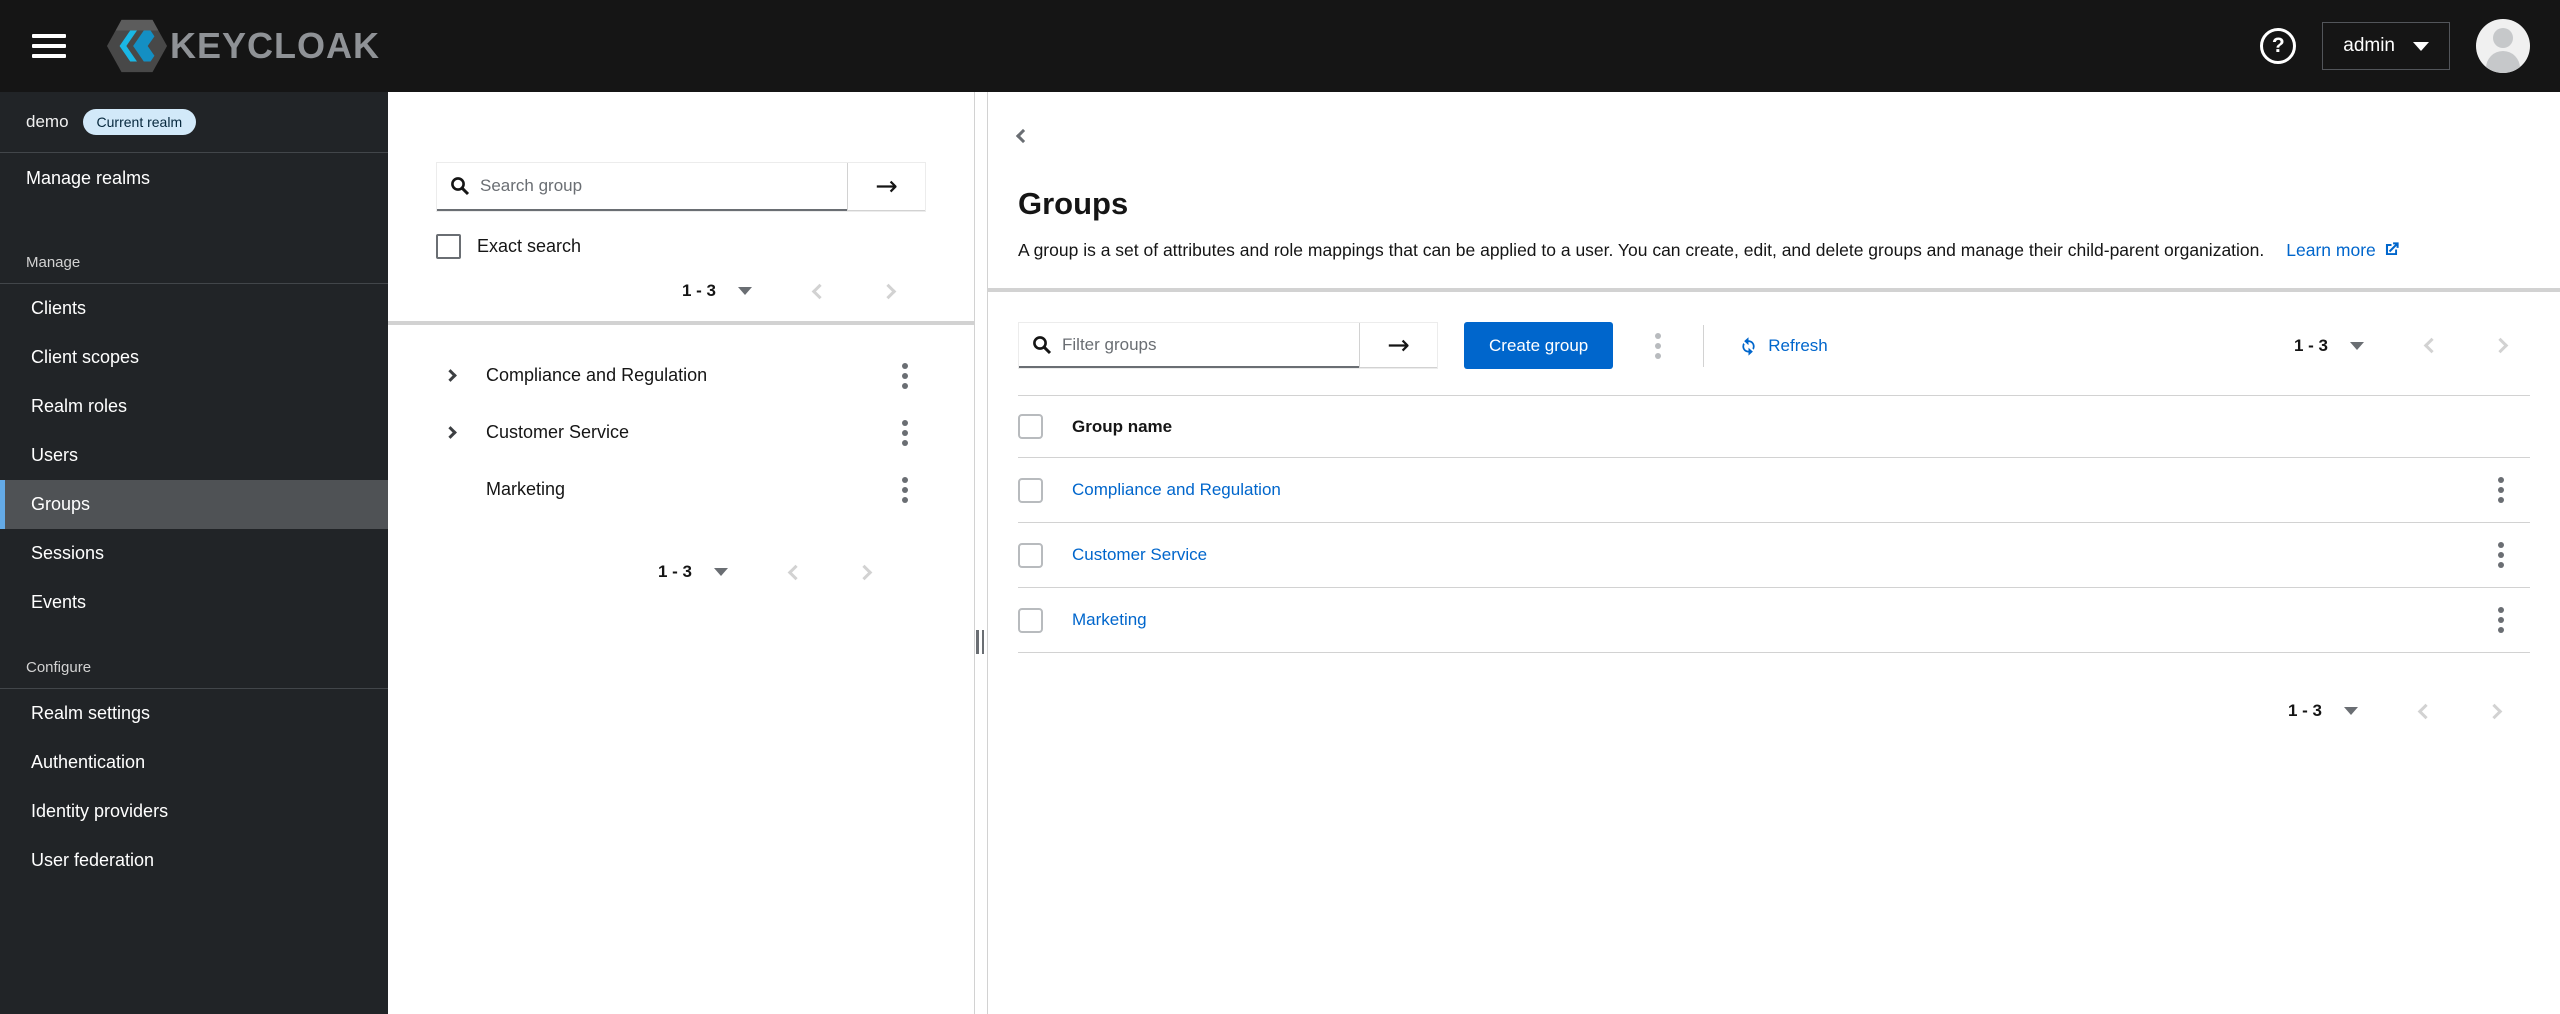 The width and height of the screenshot is (2560, 1014). What do you see at coordinates (1280, 46) in the screenshot?
I see `masthead: KEYCLOAK ? admin` at bounding box center [1280, 46].